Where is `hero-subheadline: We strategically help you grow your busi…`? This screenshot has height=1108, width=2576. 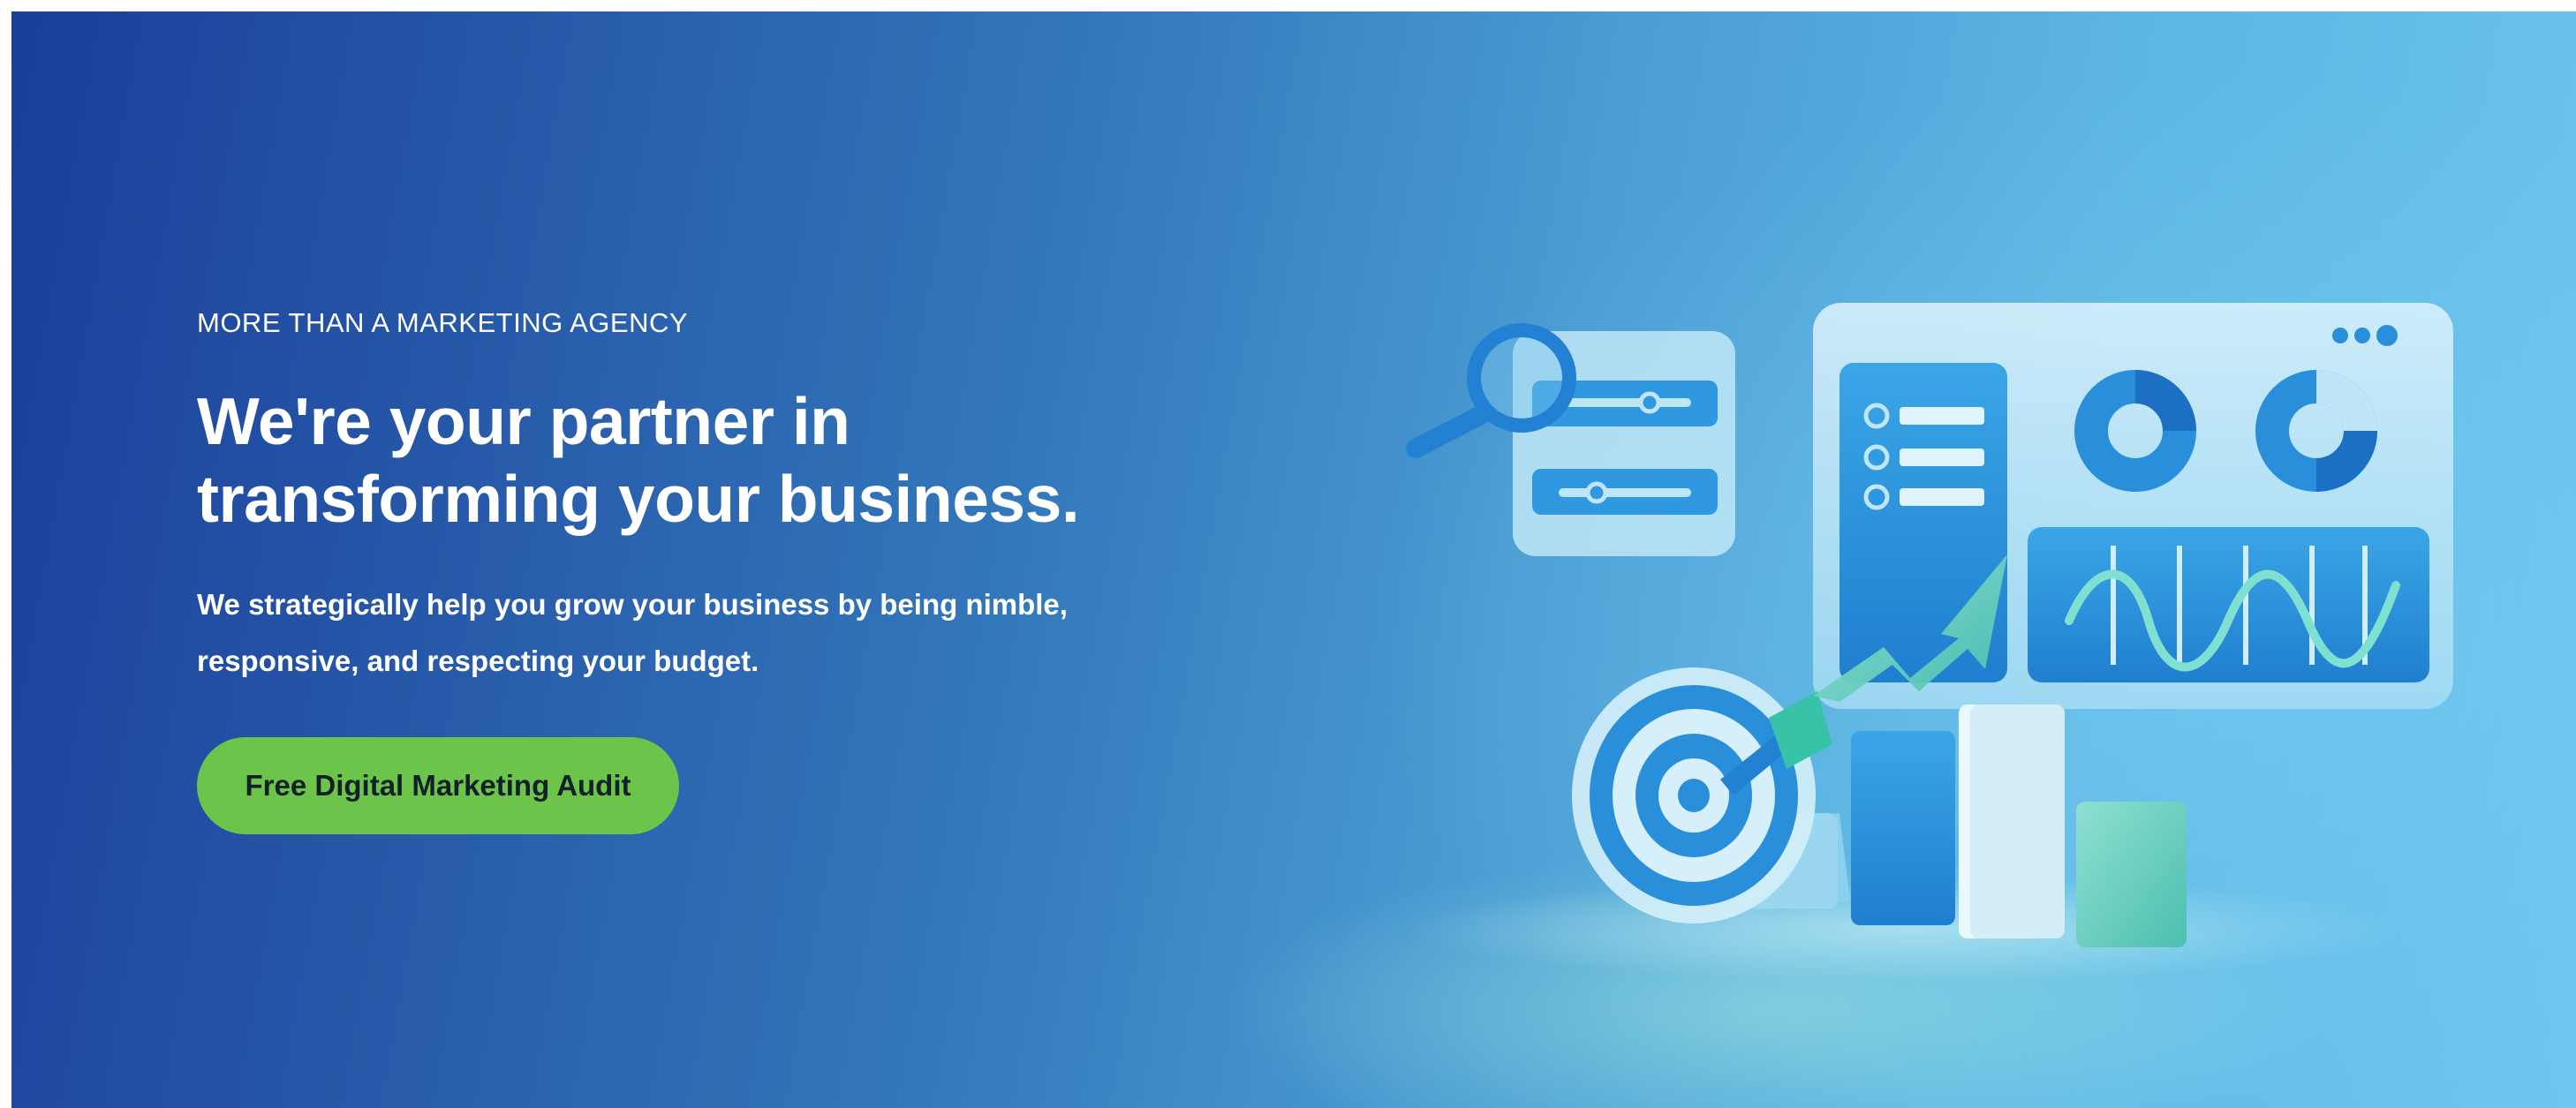 hero-subheadline: We strategically help you grow your busi… is located at coordinates (727, 633).